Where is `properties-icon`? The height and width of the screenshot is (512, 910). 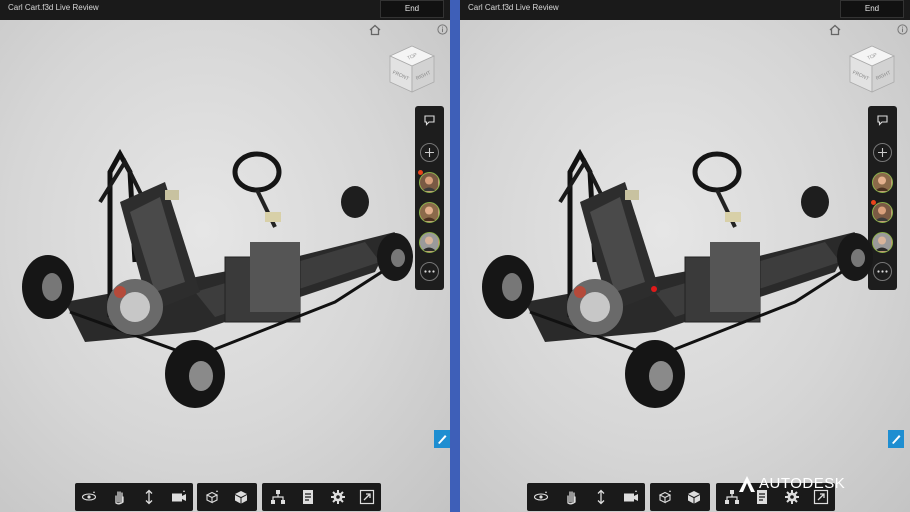 properties-icon is located at coordinates (308, 497).